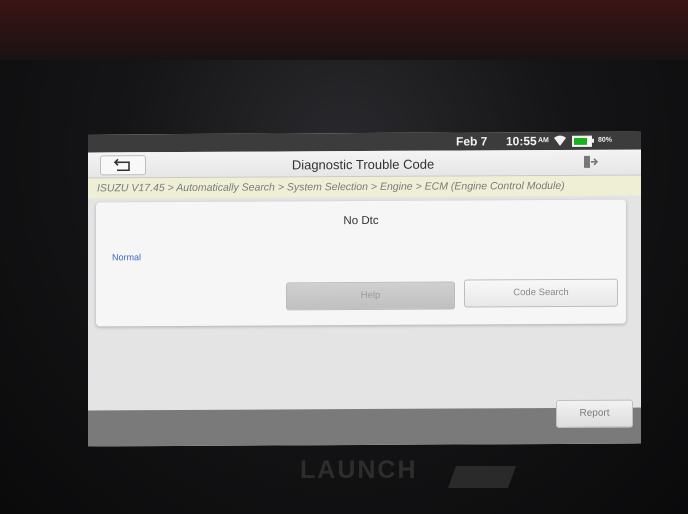 The image size is (688, 514). What do you see at coordinates (370, 296) in the screenshot?
I see `help-button: Help` at bounding box center [370, 296].